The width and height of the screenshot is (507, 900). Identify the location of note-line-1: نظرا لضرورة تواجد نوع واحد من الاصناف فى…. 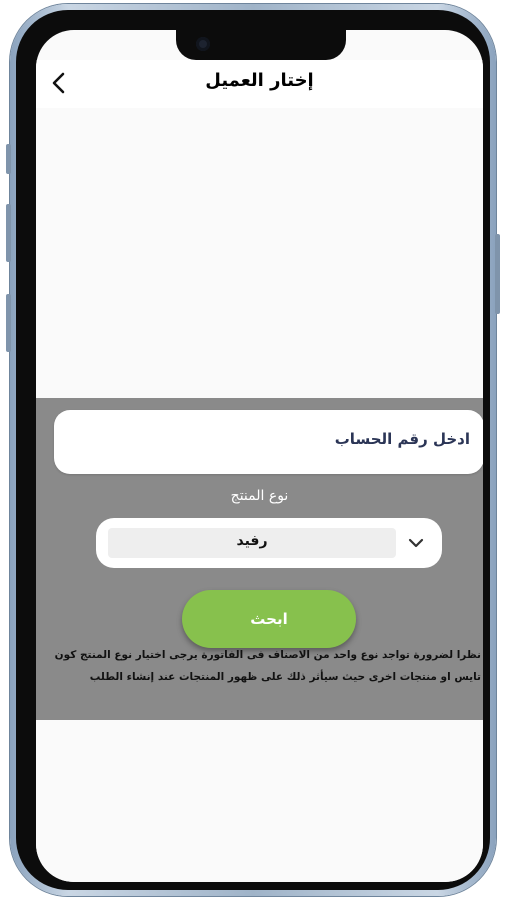
(267, 655).